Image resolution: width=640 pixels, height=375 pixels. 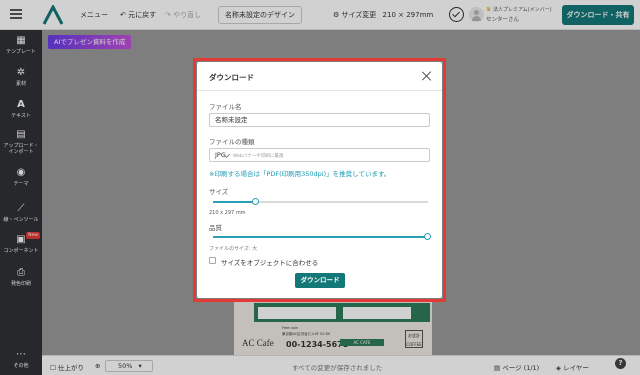 What do you see at coordinates (219, 192) in the screenshot?
I see `size-label: サイズ` at bounding box center [219, 192].